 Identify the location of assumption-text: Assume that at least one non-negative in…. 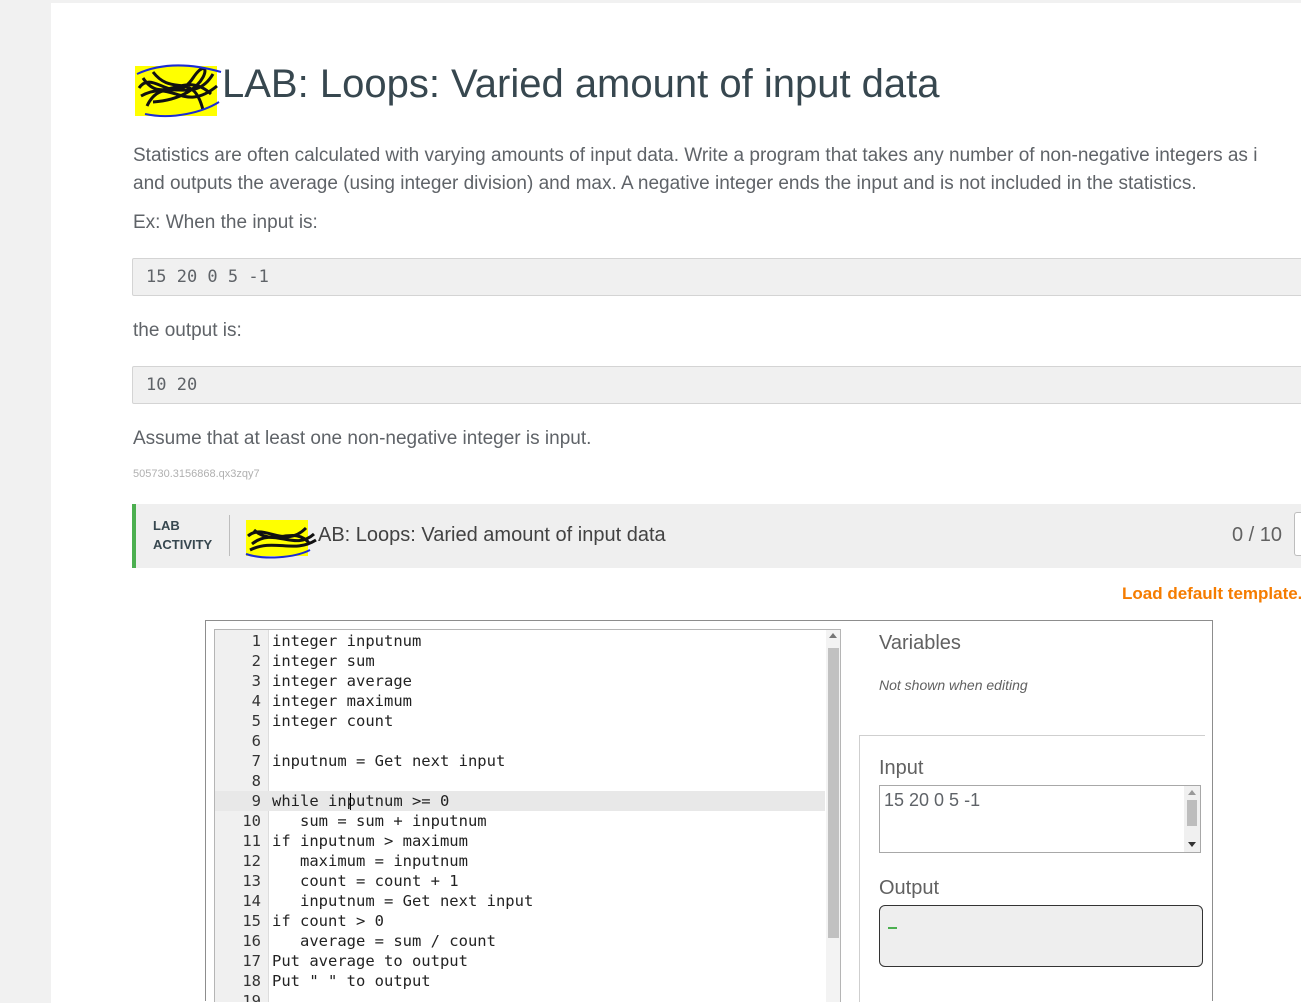
(362, 438).